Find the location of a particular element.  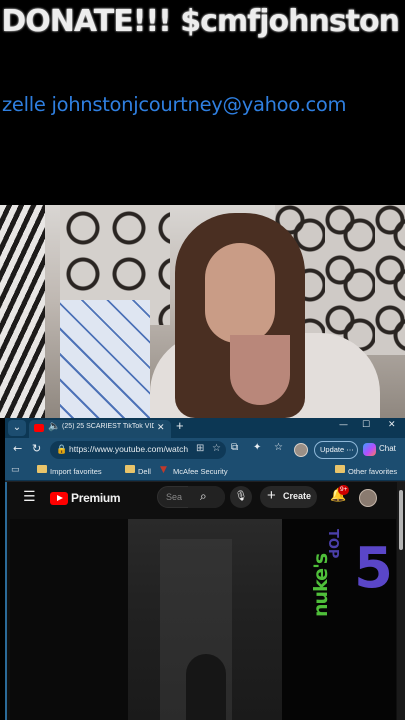

split-screen-icon: ⧉ is located at coordinates (234, 447).